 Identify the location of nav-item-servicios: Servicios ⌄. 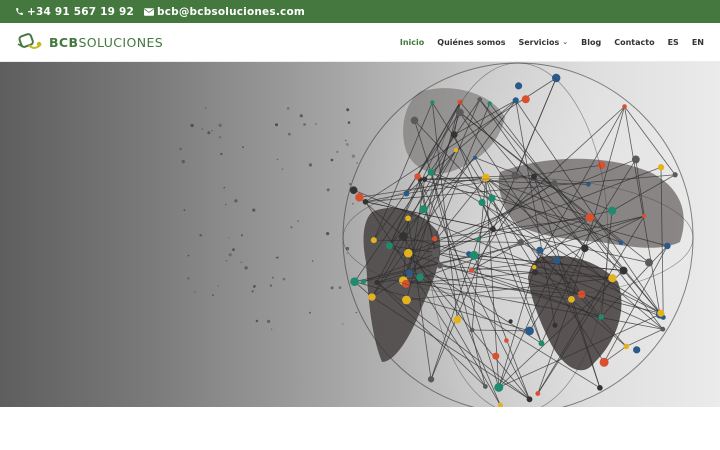
(543, 42).